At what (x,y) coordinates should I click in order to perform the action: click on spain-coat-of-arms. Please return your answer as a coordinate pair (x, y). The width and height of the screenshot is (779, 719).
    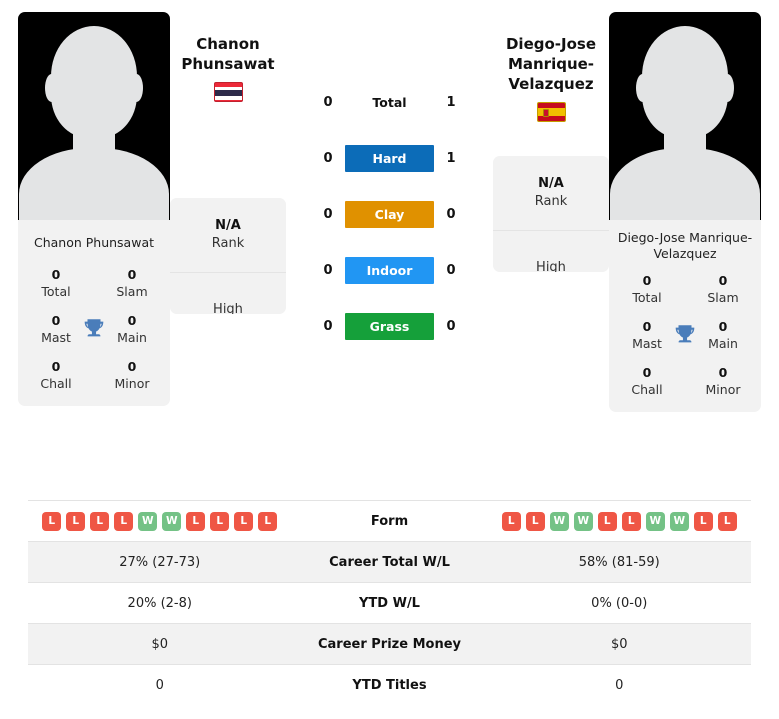
    Looking at the image, I should click on (545, 113).